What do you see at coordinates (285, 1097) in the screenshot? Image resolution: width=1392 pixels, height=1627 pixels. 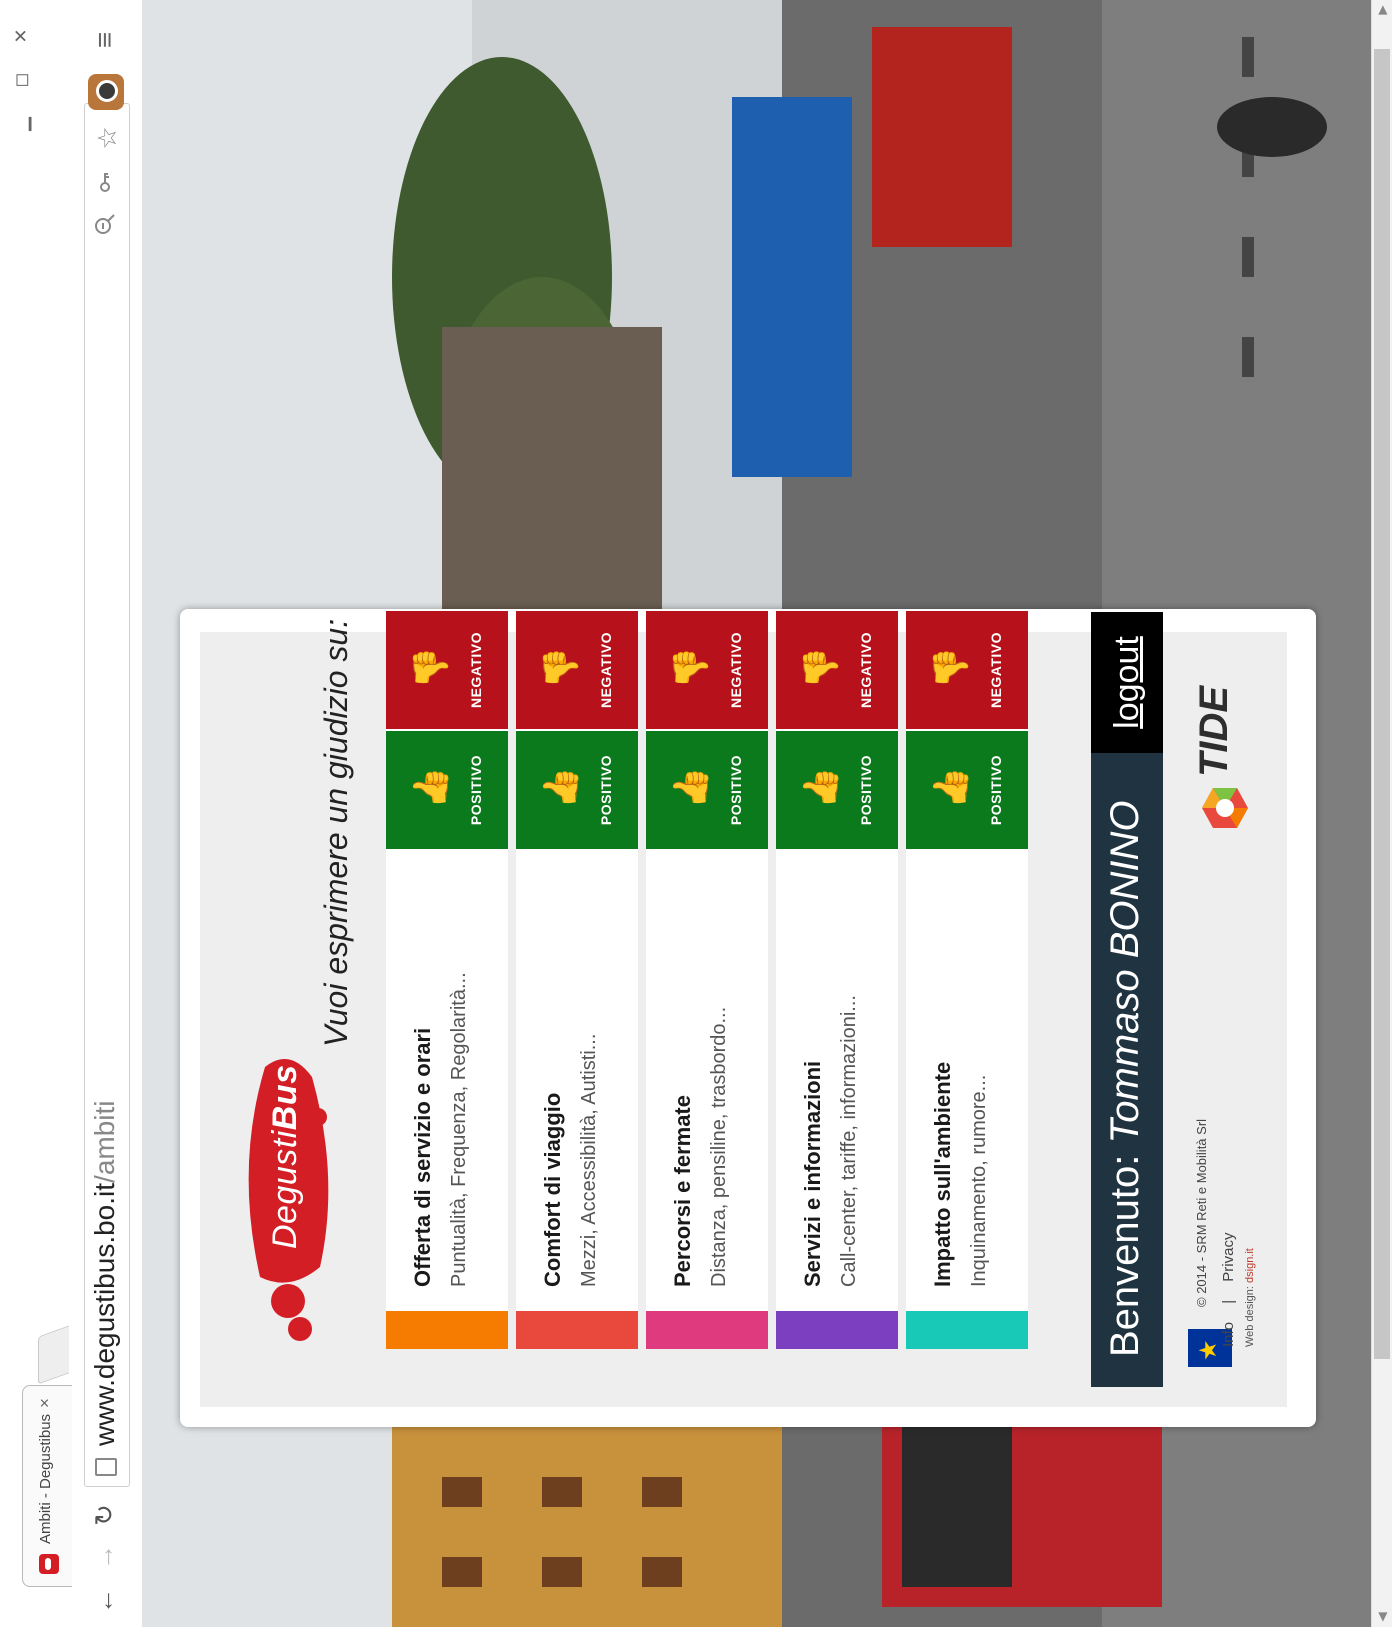 I see `logo-text-bus: Bus` at bounding box center [285, 1097].